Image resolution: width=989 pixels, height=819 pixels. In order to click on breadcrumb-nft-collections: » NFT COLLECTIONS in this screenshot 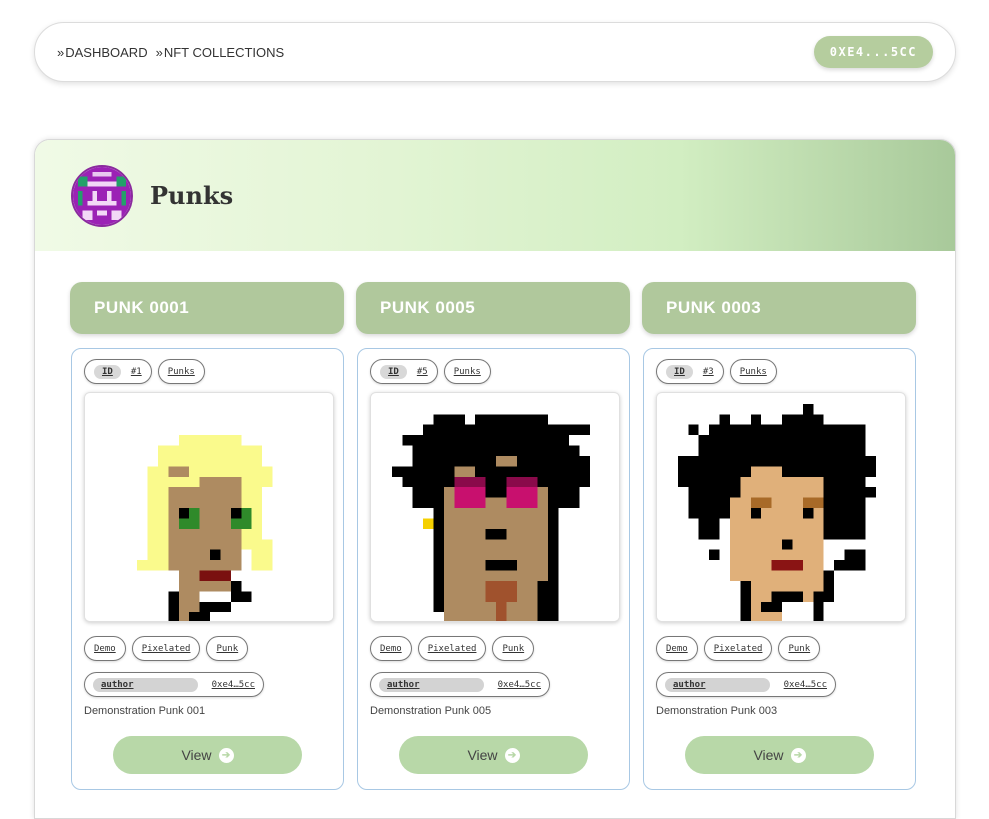, I will do `click(220, 52)`.